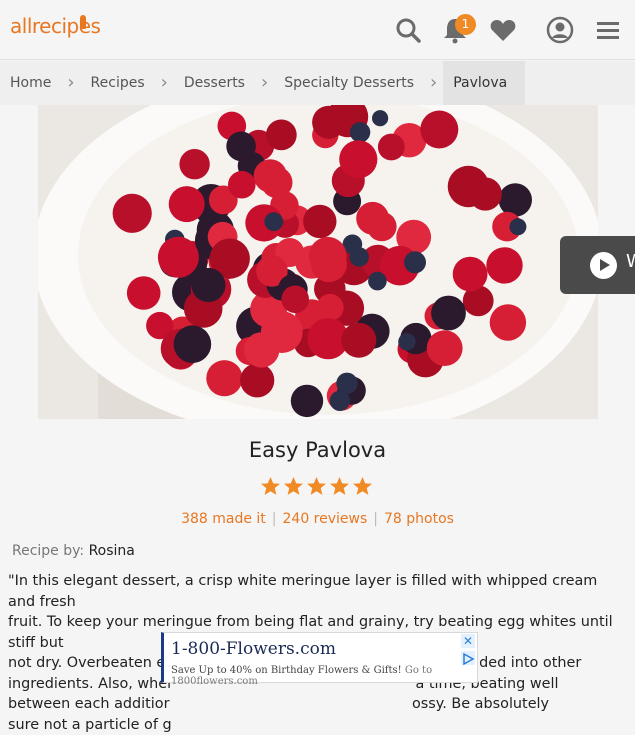 The height and width of the screenshot is (735, 635). What do you see at coordinates (55, 26) in the screenshot?
I see `allrecipes-logo: allrecipes` at bounding box center [55, 26].